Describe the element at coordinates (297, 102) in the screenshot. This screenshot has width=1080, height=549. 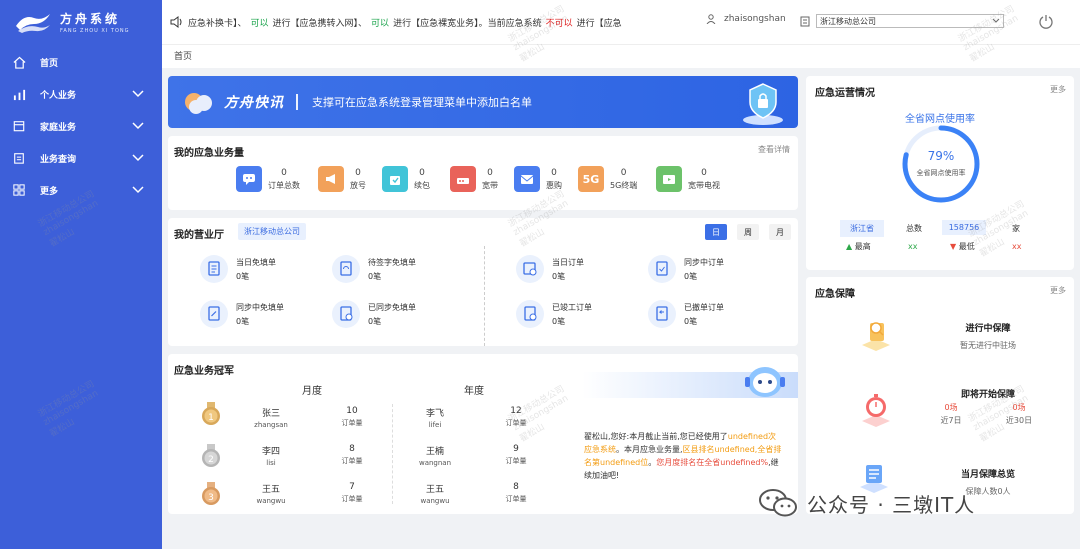
I see `banner-divider` at that location.